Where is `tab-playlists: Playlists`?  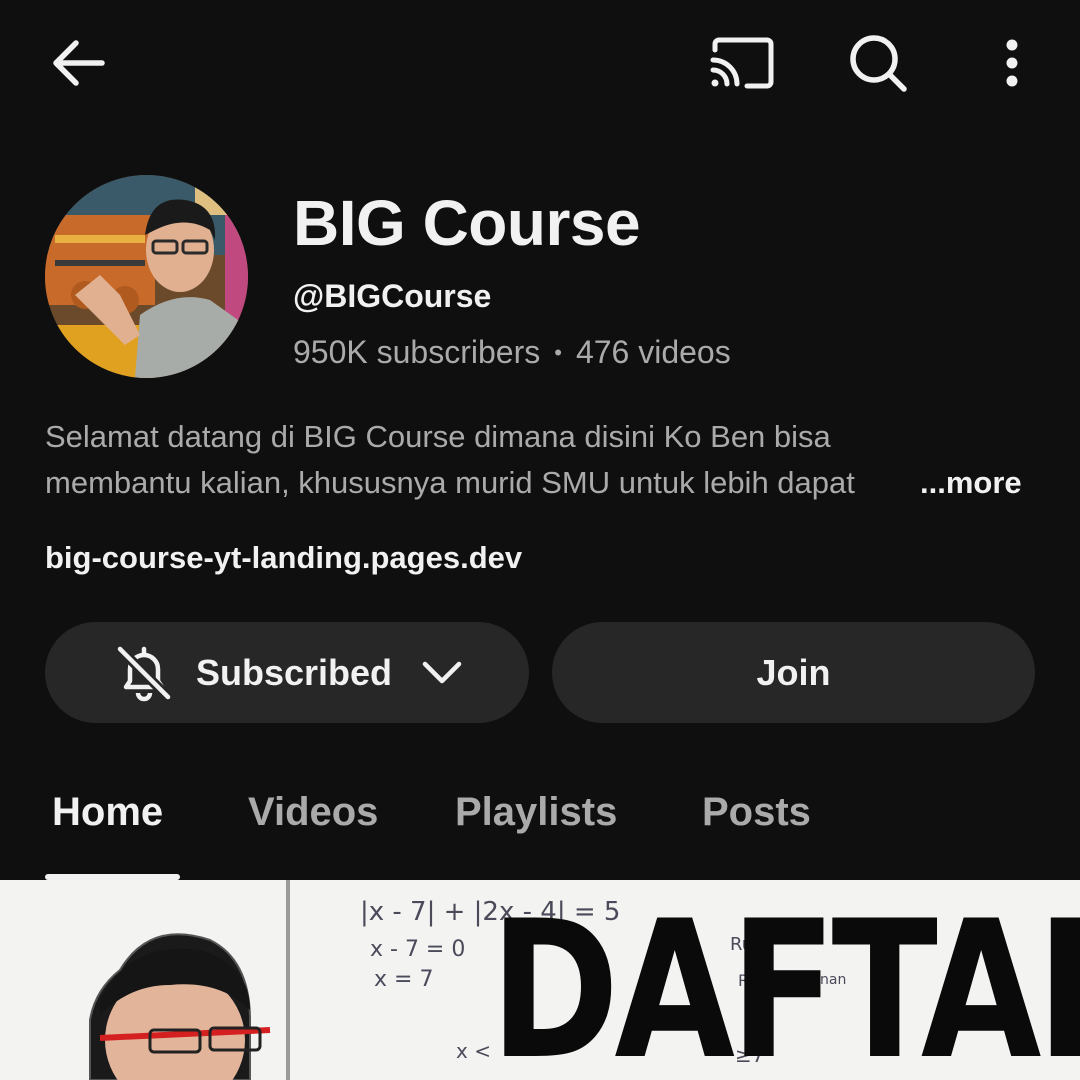
tab-playlists: Playlists is located at coordinates (536, 812).